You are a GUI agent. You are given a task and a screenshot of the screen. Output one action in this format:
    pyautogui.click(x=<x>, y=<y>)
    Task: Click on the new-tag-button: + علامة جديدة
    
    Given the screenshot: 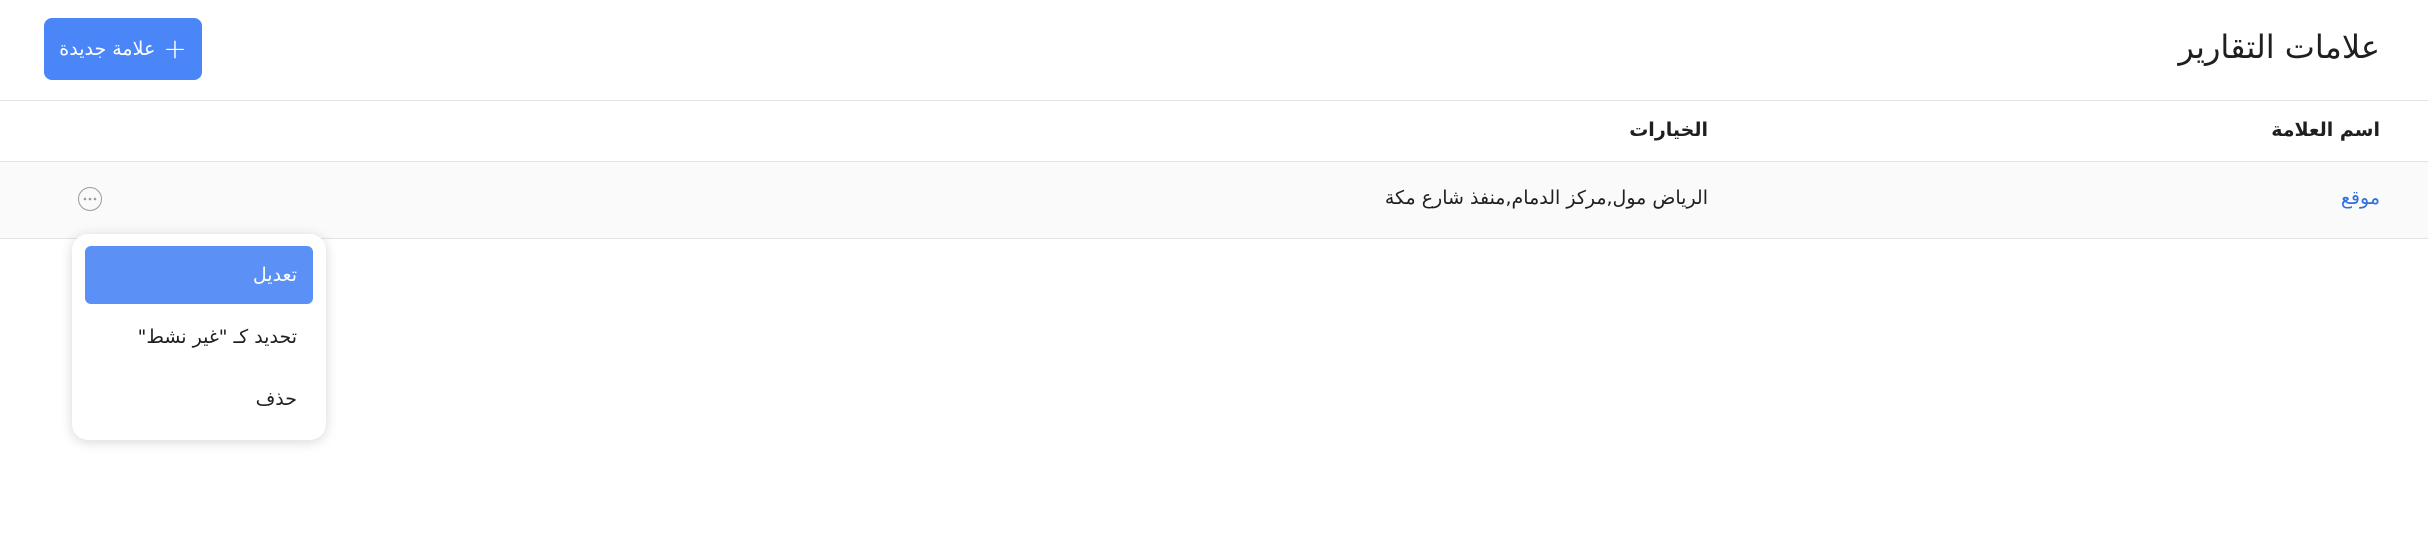 What is the action you would take?
    pyautogui.click(x=123, y=49)
    